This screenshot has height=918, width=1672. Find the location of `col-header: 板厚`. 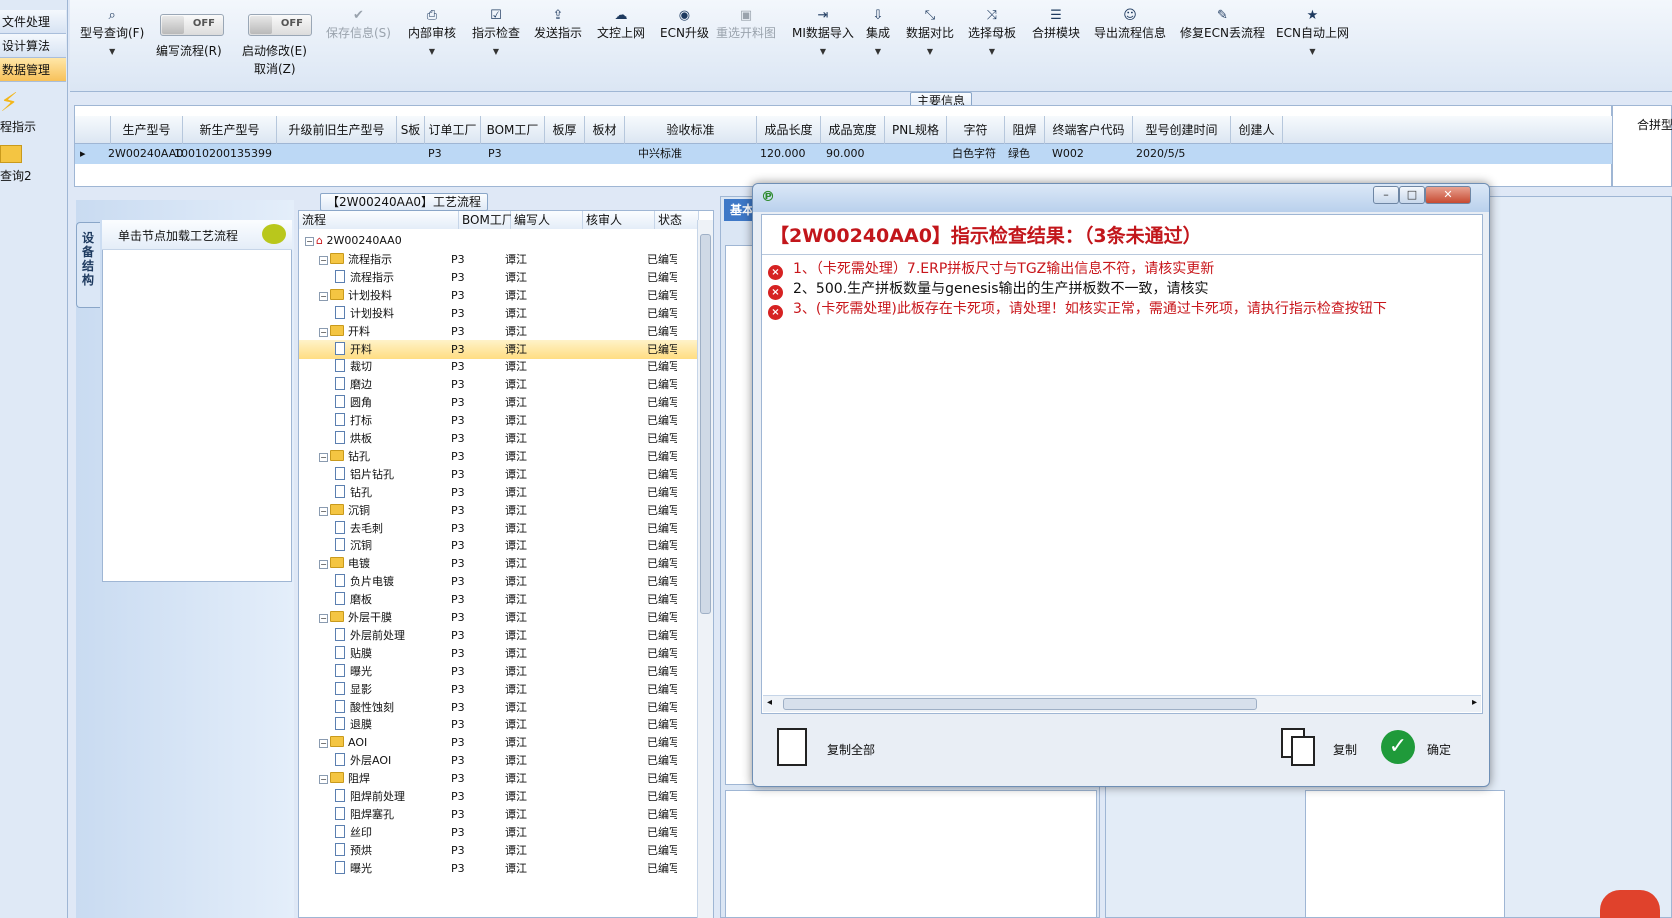

col-header: 板厚 is located at coordinates (565, 130).